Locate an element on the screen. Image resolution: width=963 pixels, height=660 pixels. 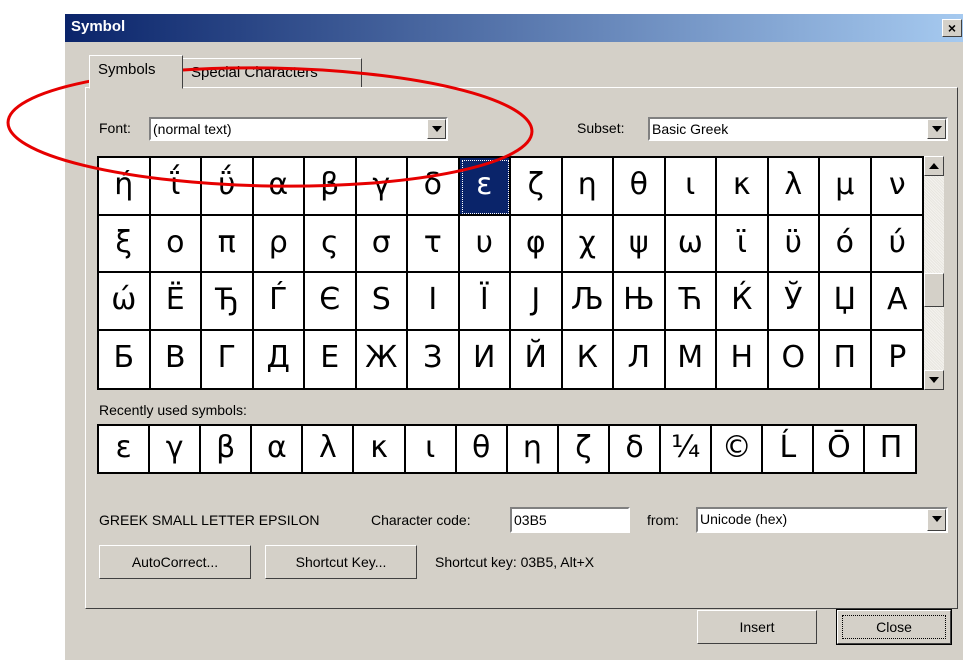
symbol-cell: κ is located at coordinates (743, 187).